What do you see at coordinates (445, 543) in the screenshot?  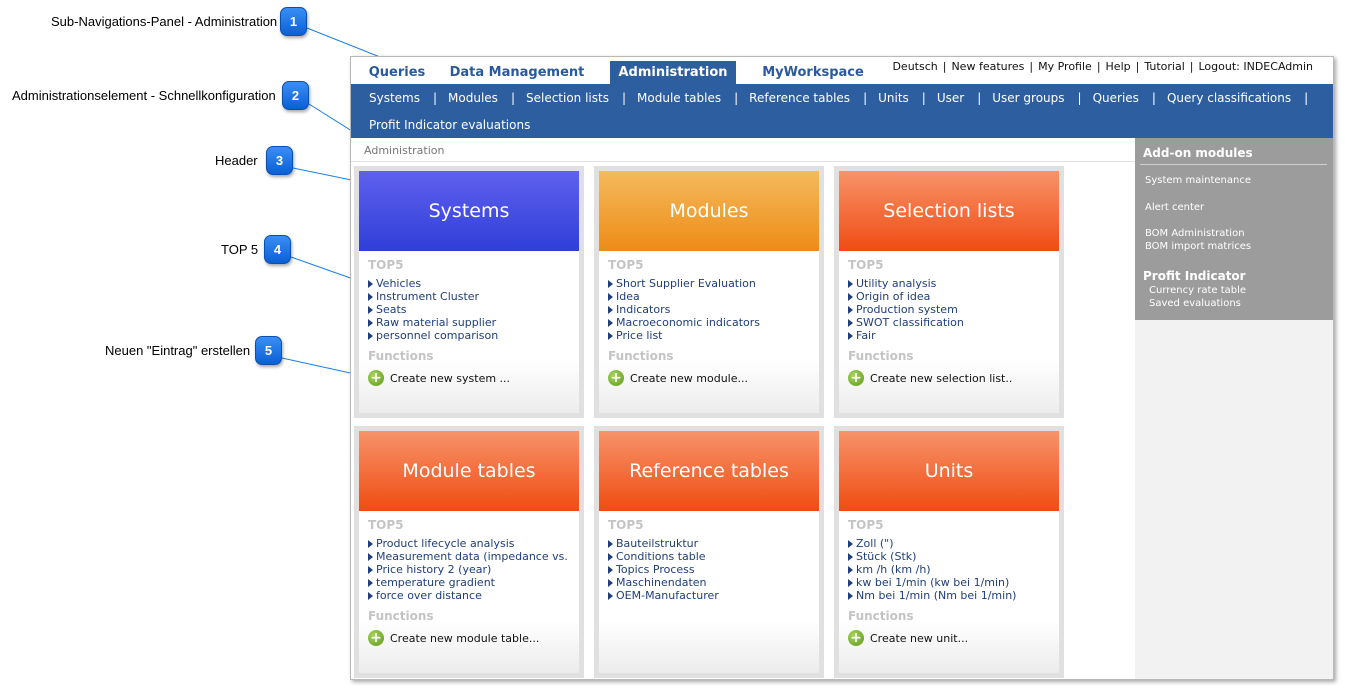 I see `top5-item-label: Product lifecycle analysis` at bounding box center [445, 543].